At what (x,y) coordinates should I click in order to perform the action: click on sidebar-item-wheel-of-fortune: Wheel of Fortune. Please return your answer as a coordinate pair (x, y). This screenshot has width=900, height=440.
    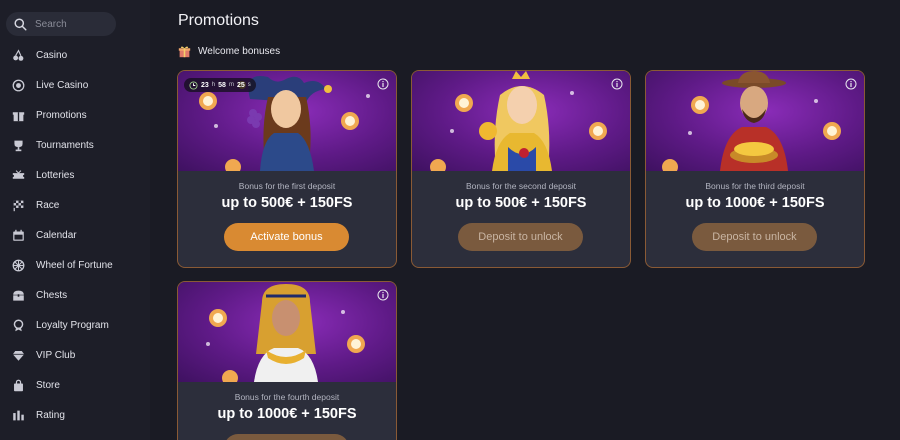
    Looking at the image, I should click on (75, 265).